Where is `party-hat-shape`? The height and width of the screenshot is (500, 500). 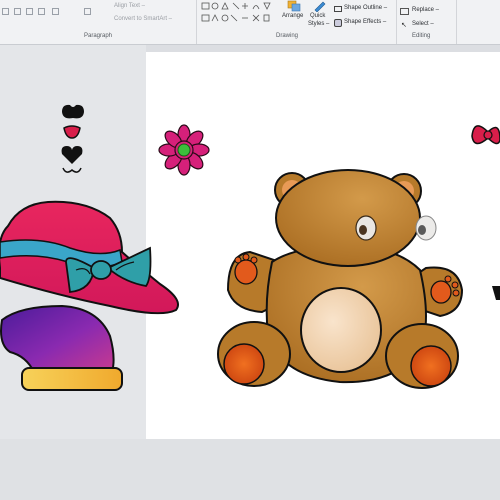 party-hat-shape is located at coordinates (61, 347).